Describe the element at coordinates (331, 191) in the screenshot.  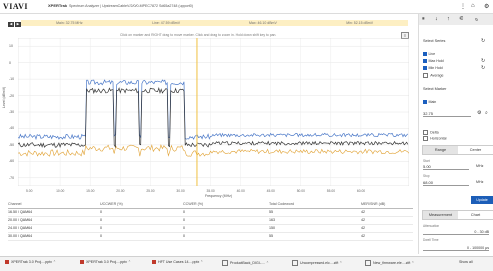
I see `x-tick-label: 55.00` at that location.